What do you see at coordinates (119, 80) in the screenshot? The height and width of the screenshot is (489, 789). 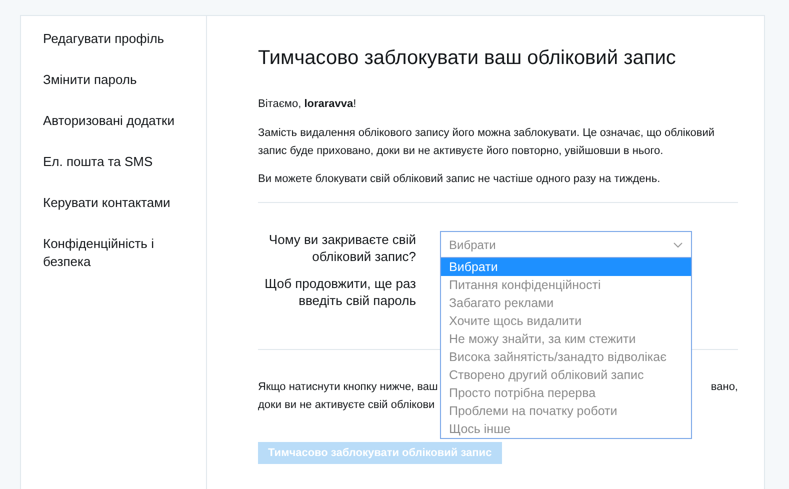 I see `sidebar-item: Змінити пароль` at bounding box center [119, 80].